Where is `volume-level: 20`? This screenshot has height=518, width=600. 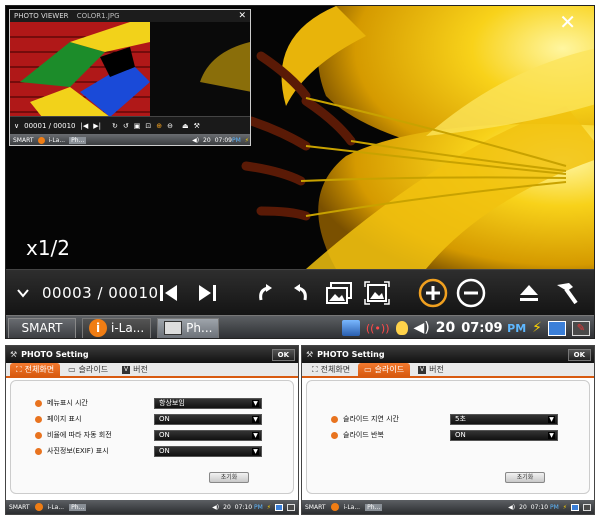 volume-level: 20 is located at coordinates (227, 507).